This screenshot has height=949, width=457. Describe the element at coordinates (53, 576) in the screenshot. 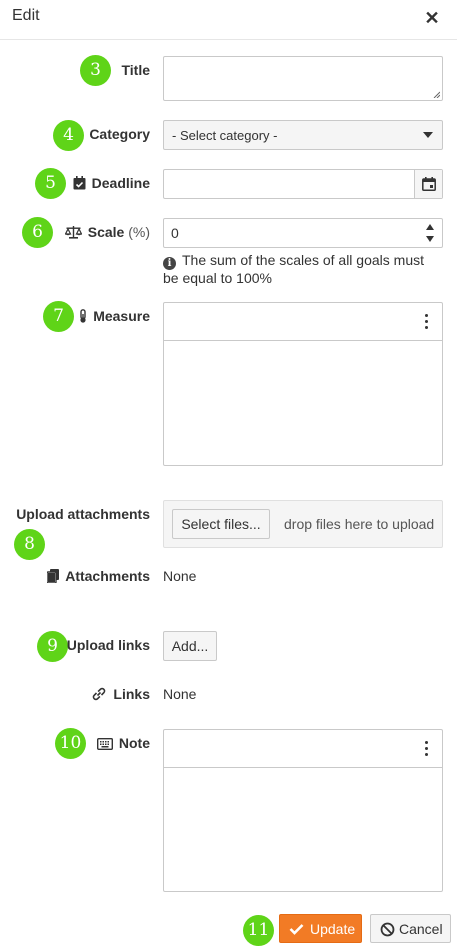

I see `copy-icon` at that location.